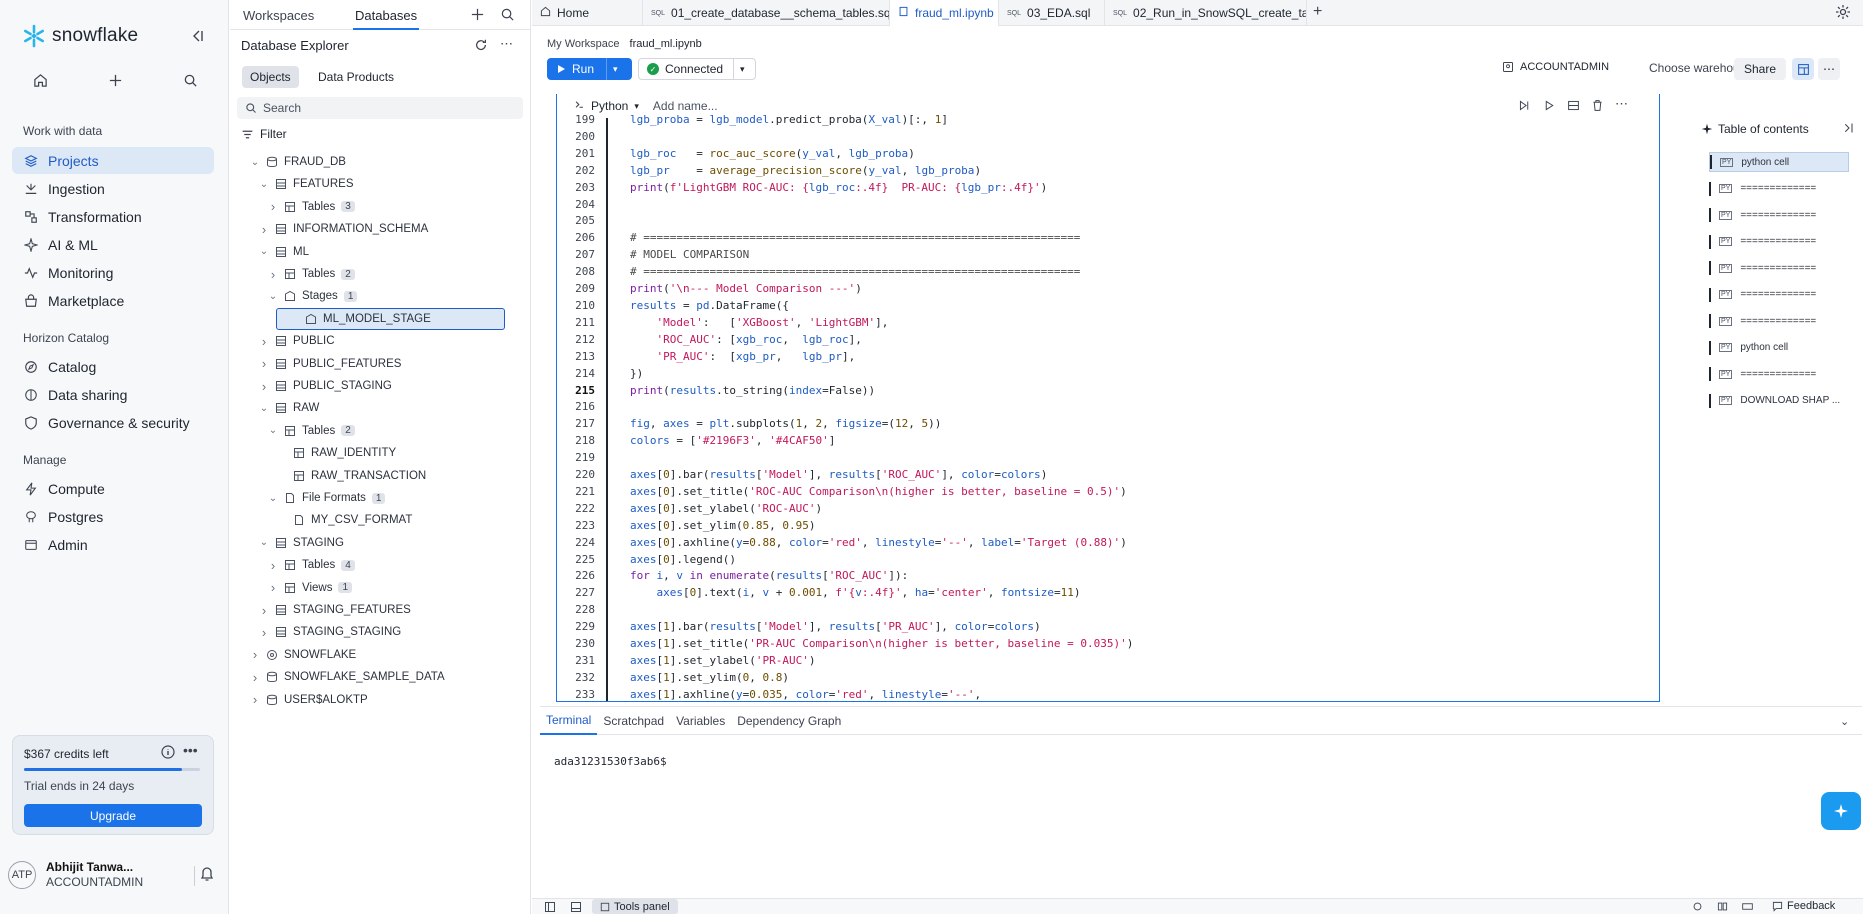 The image size is (1863, 916). I want to click on tab-databases: Databases, so click(386, 19).